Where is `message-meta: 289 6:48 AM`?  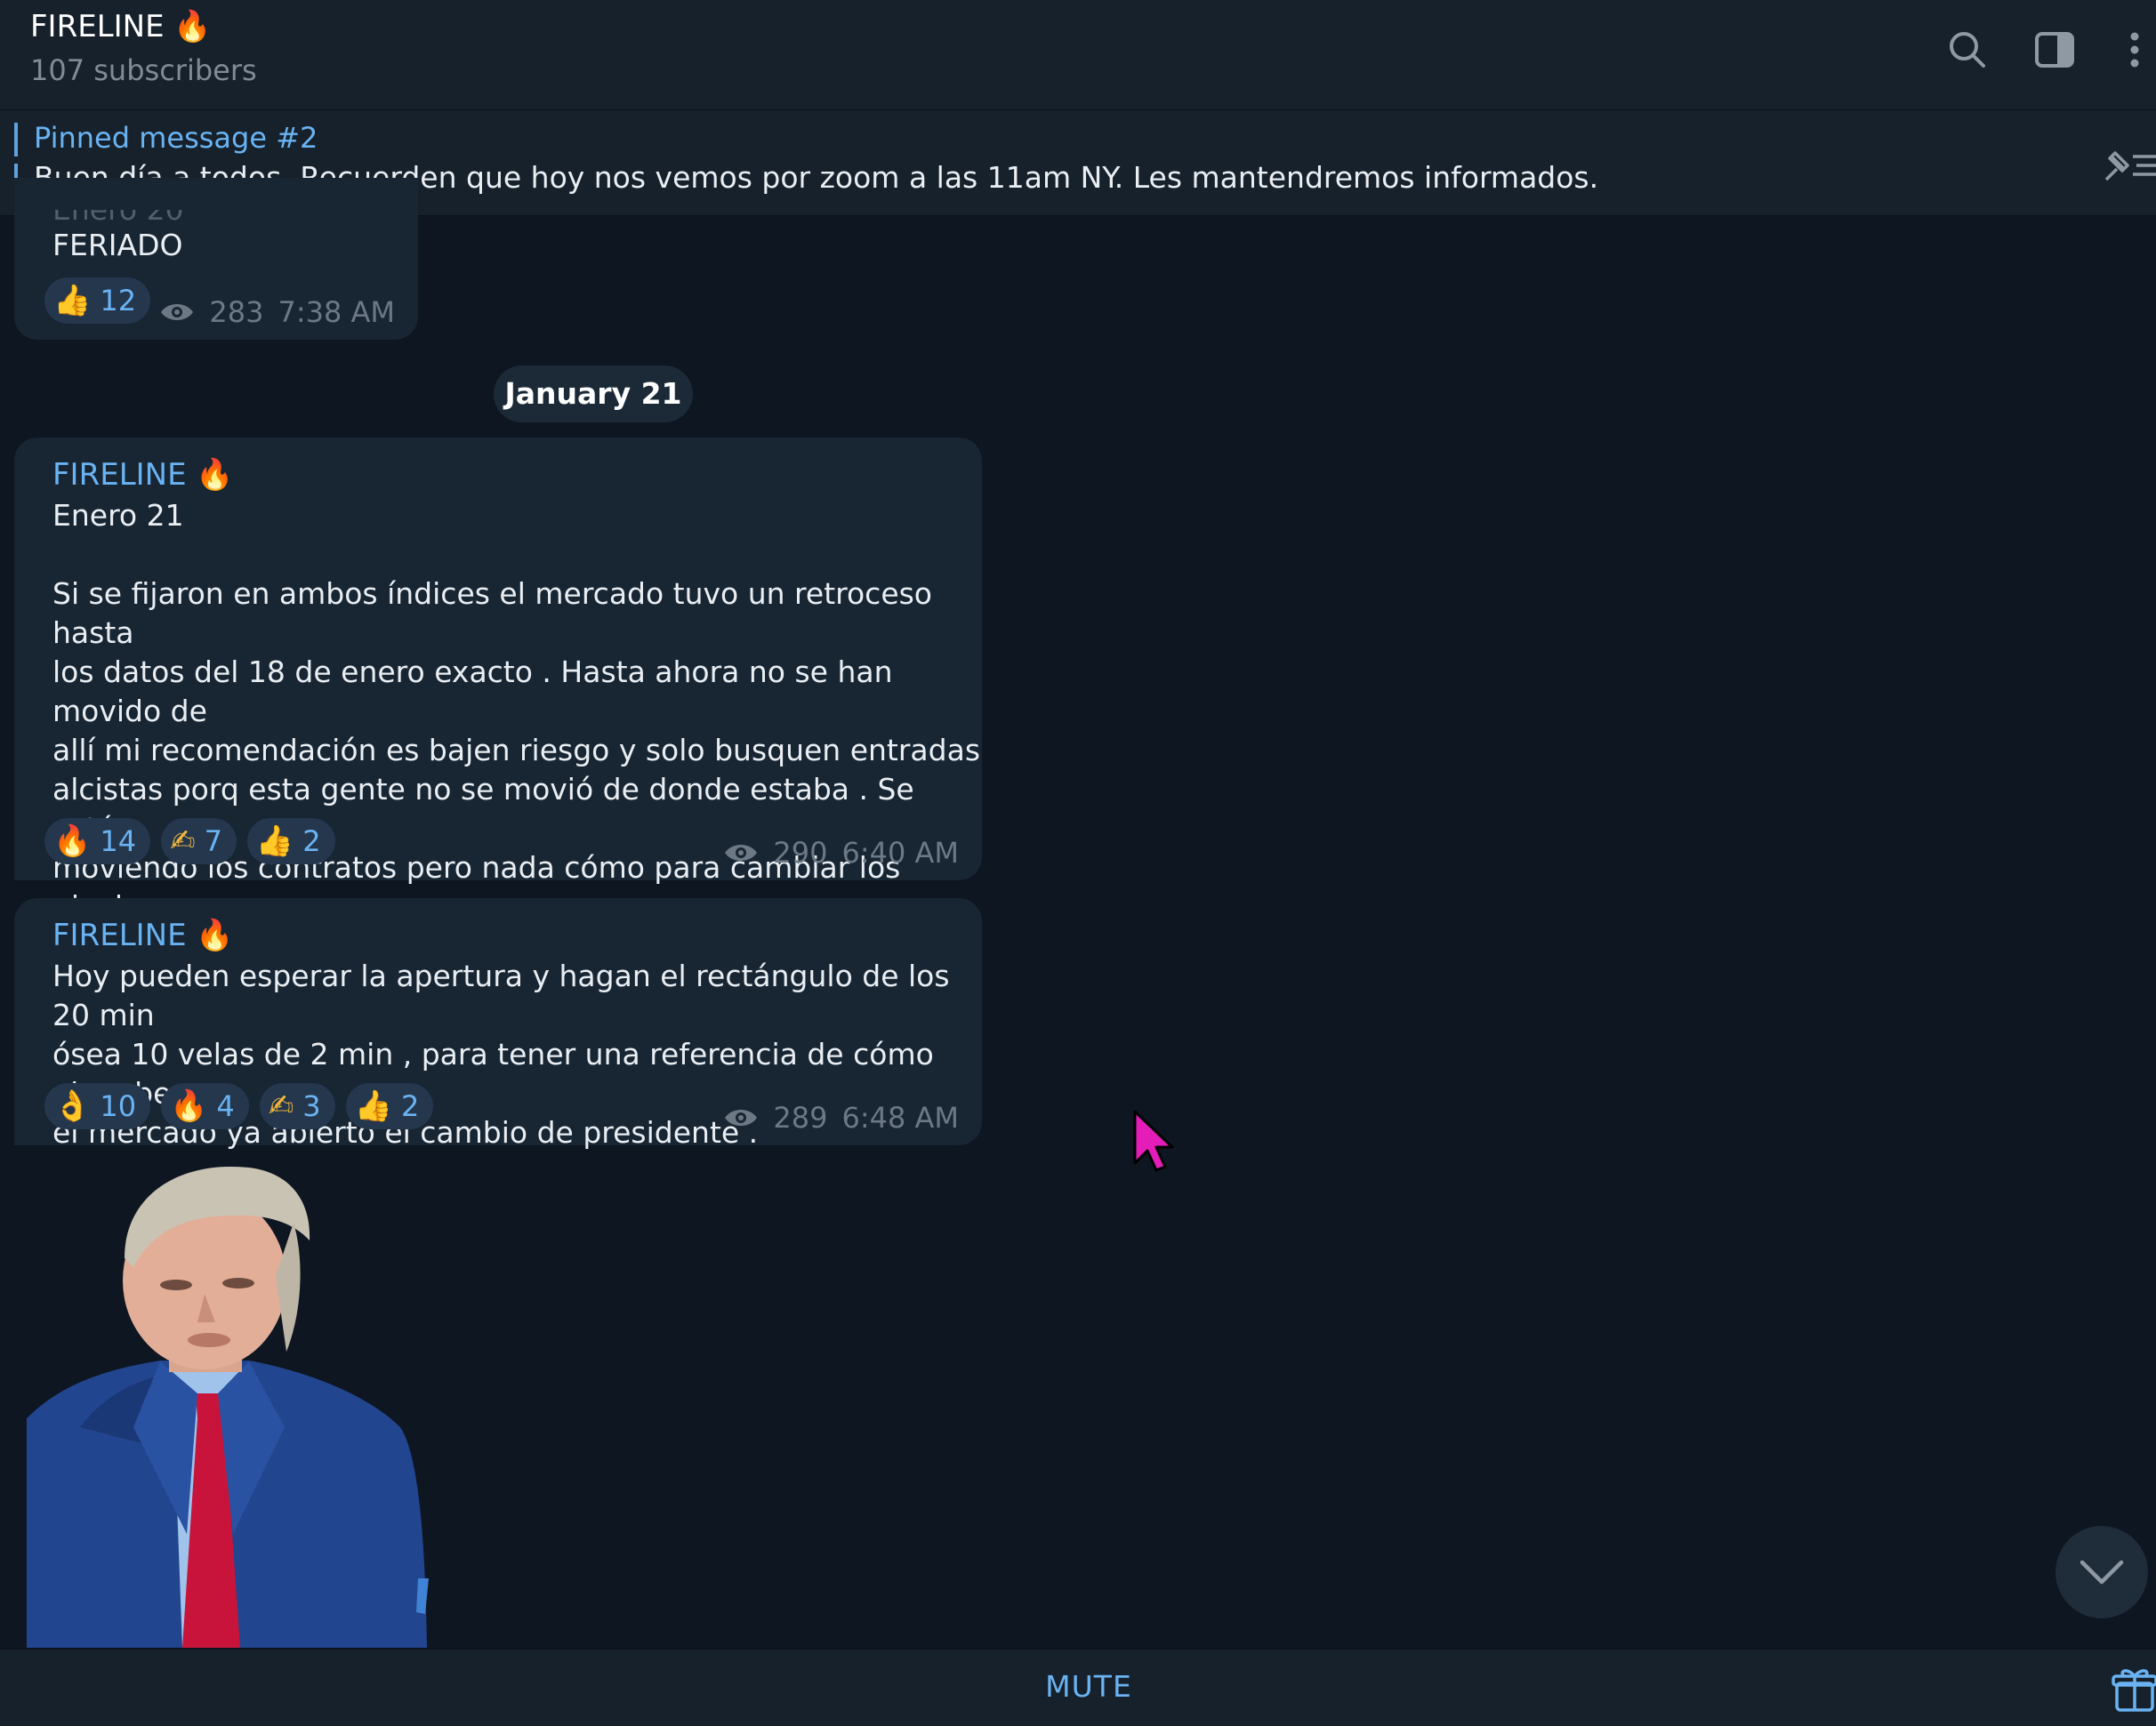
message-meta: 289 6:48 AM is located at coordinates (841, 1118).